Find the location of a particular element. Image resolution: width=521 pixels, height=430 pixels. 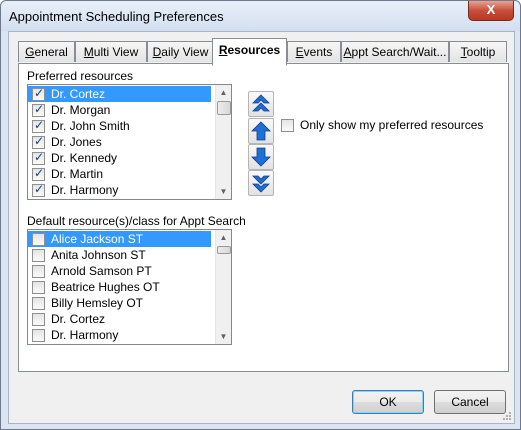

cancel-button: Cancel is located at coordinates (470, 402).